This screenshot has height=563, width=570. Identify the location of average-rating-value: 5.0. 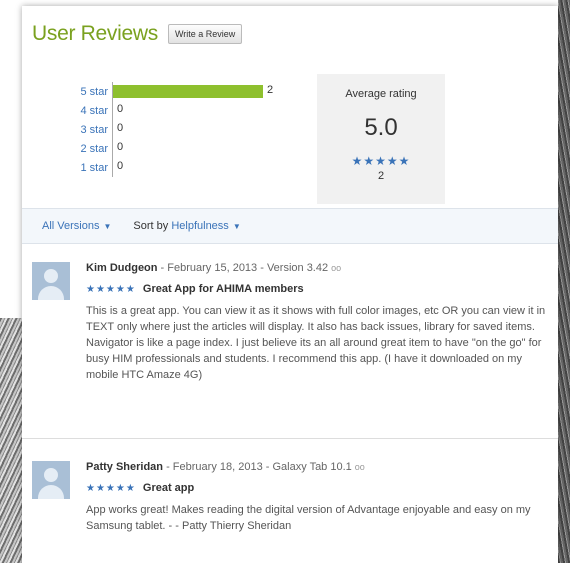
(381, 127).